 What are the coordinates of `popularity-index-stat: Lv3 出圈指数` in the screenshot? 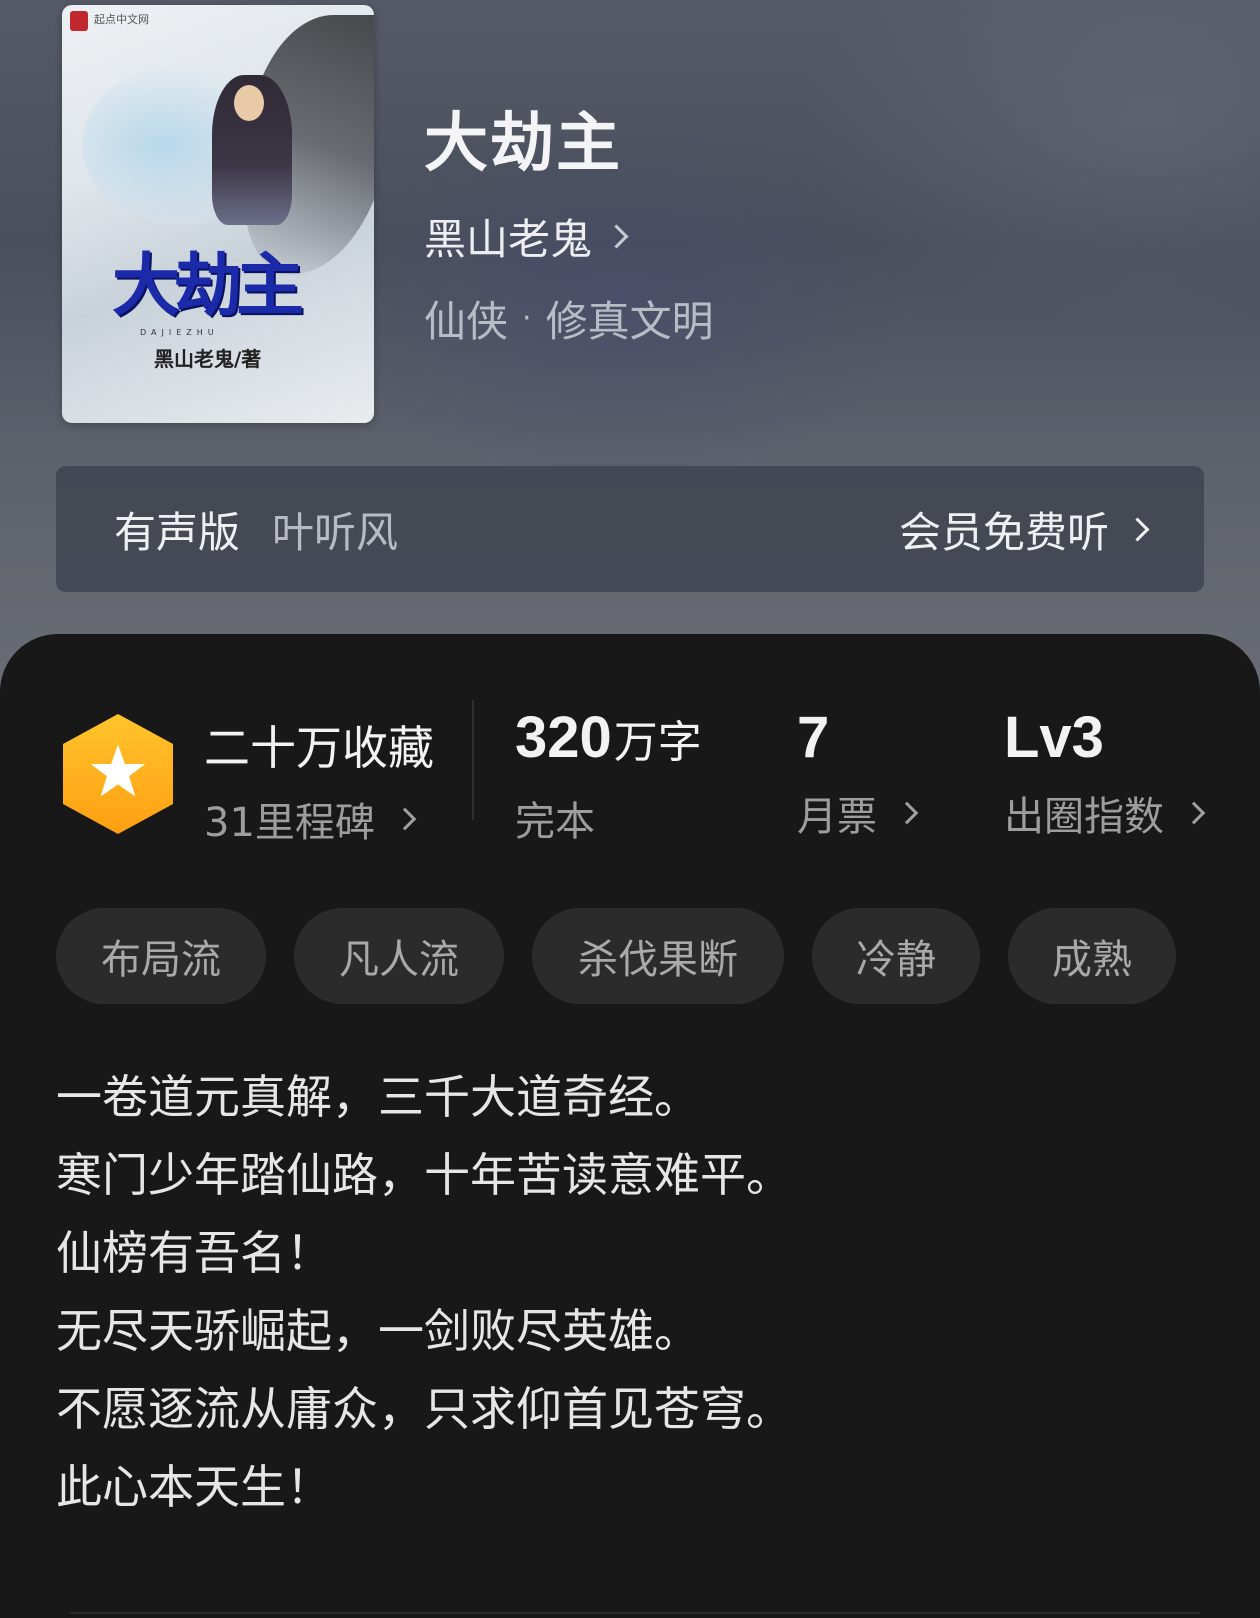 It's located at (1105, 773).